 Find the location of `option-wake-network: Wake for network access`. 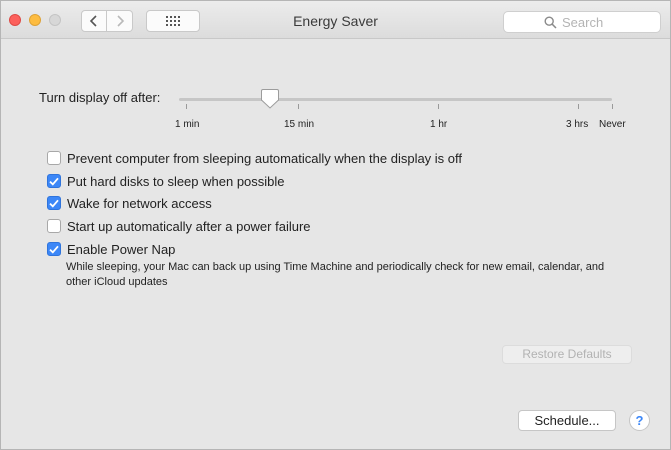

option-wake-network: Wake for network access is located at coordinates (129, 203).